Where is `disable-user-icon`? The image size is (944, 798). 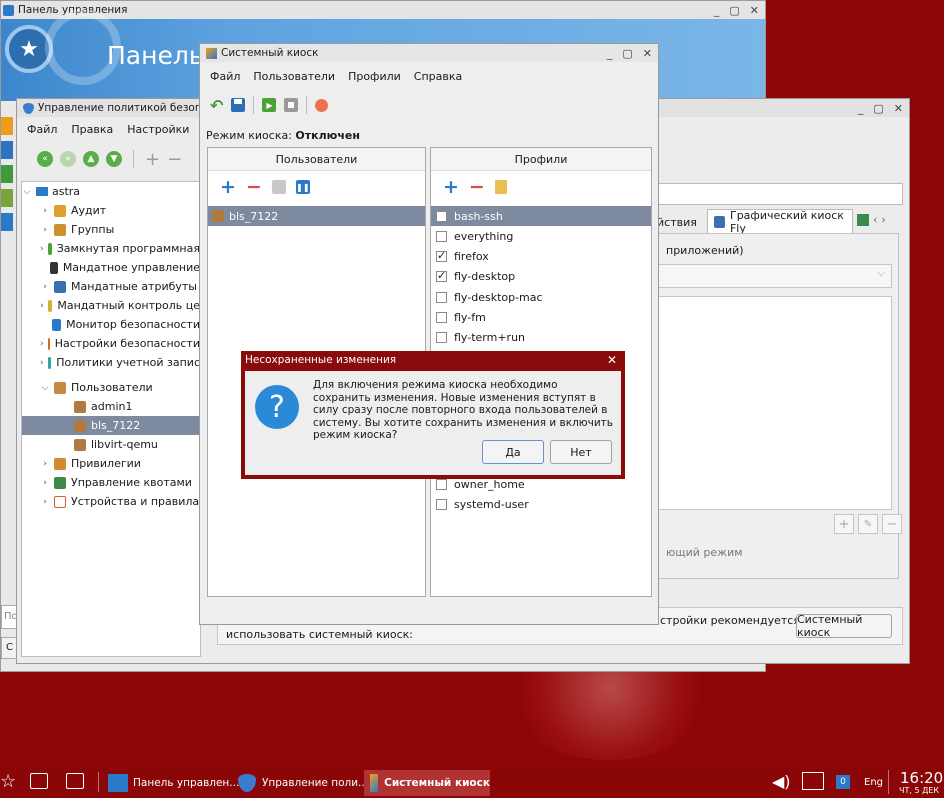
disable-user-icon is located at coordinates (278, 187).